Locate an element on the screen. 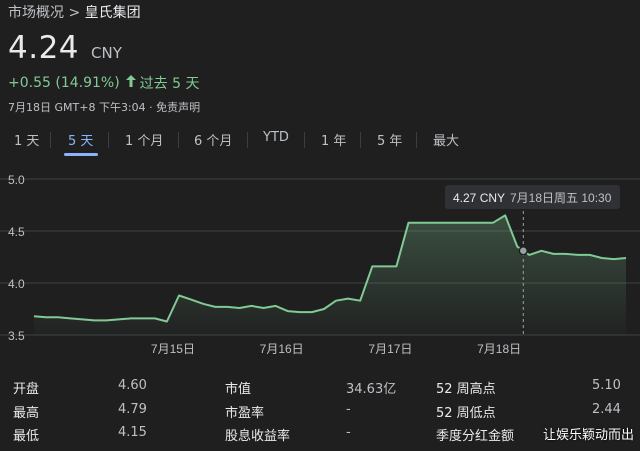 Image resolution: width=640 pixels, height=451 pixels. tab-ytd: YTD is located at coordinates (276, 137).